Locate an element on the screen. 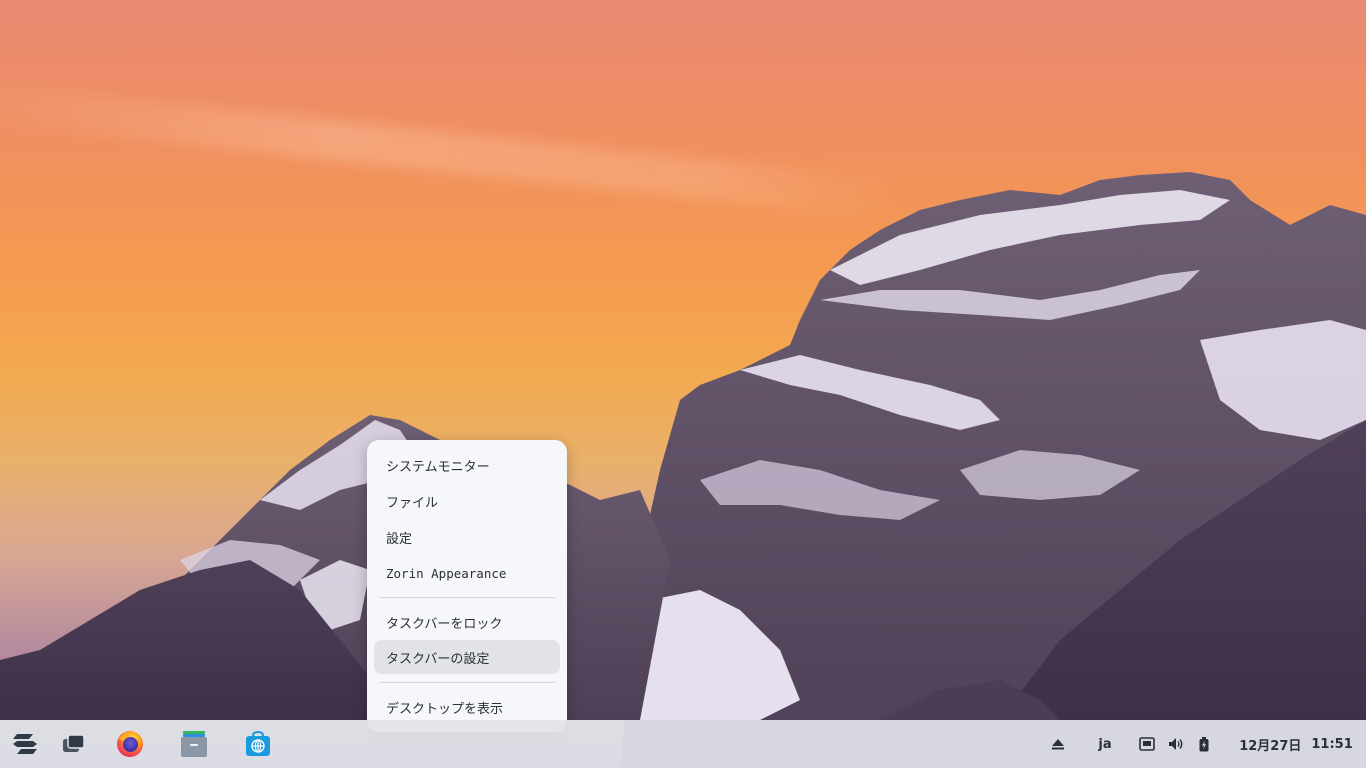 This screenshot has width=1366, height=768. menu-item-settings: 設定 is located at coordinates (467, 537).